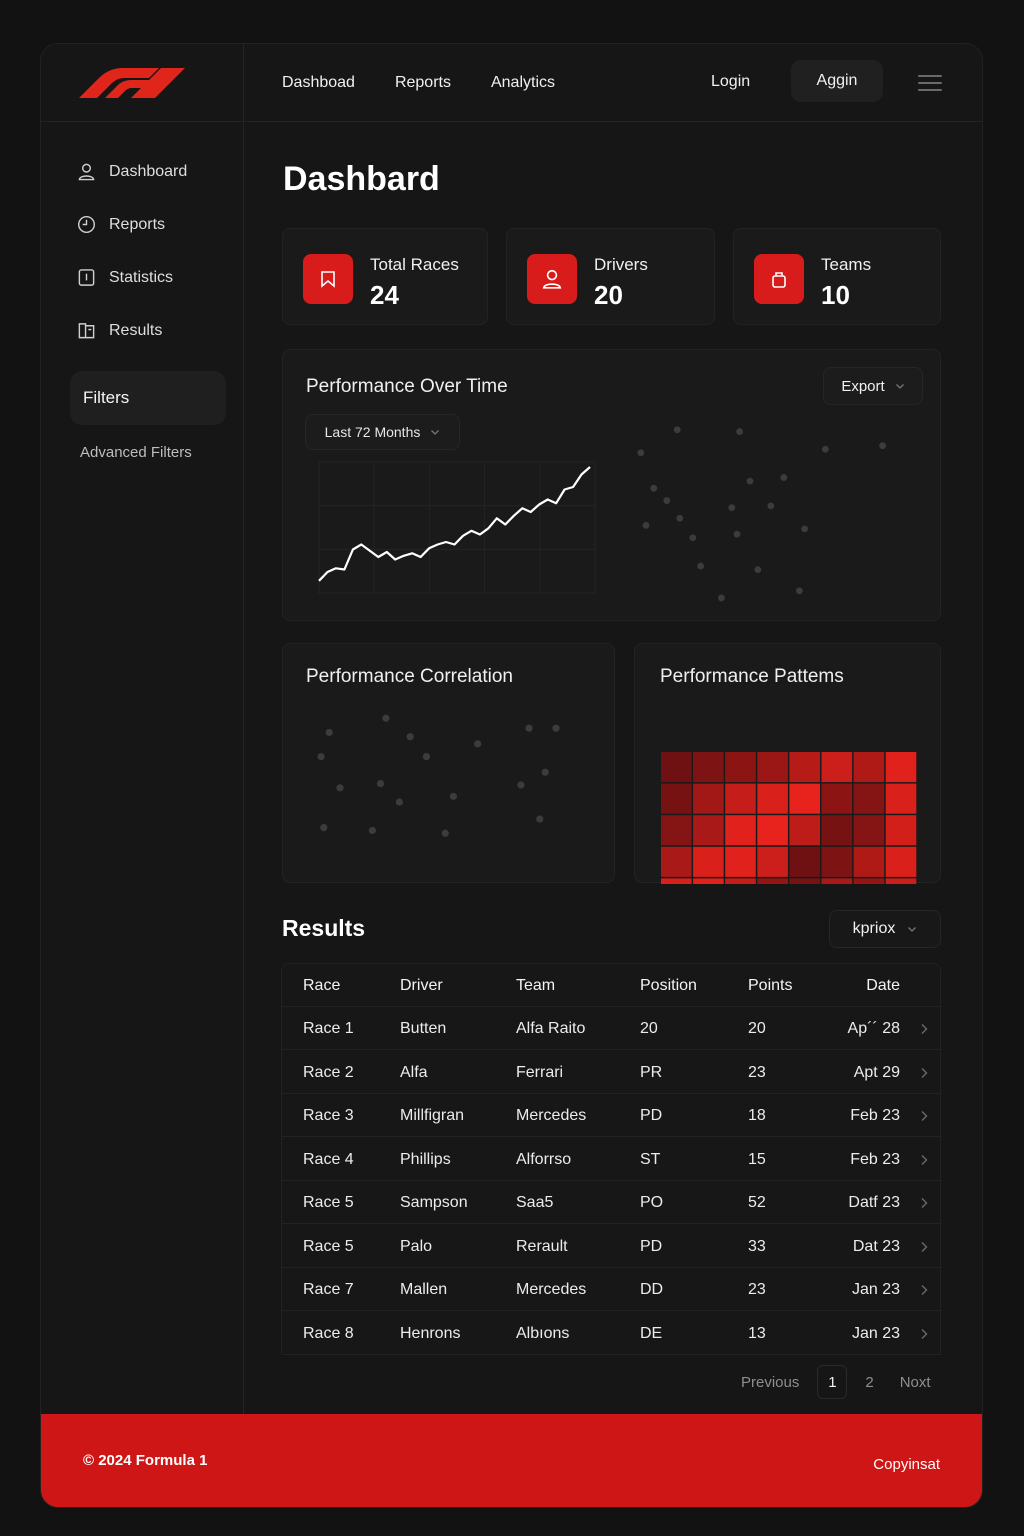 This screenshot has height=1536, width=1024. What do you see at coordinates (321, 986) in the screenshot?
I see `column-header-race: Race` at bounding box center [321, 986].